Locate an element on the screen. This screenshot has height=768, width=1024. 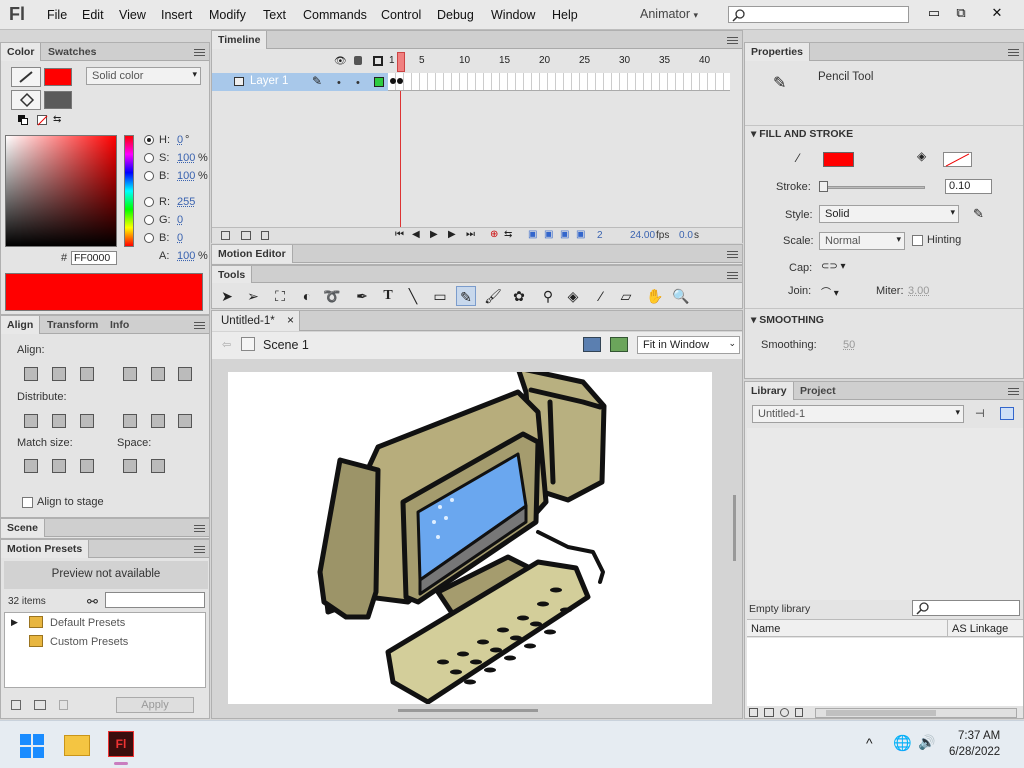
pin-library-icon: ⊣ is located at coordinates (982, 413).